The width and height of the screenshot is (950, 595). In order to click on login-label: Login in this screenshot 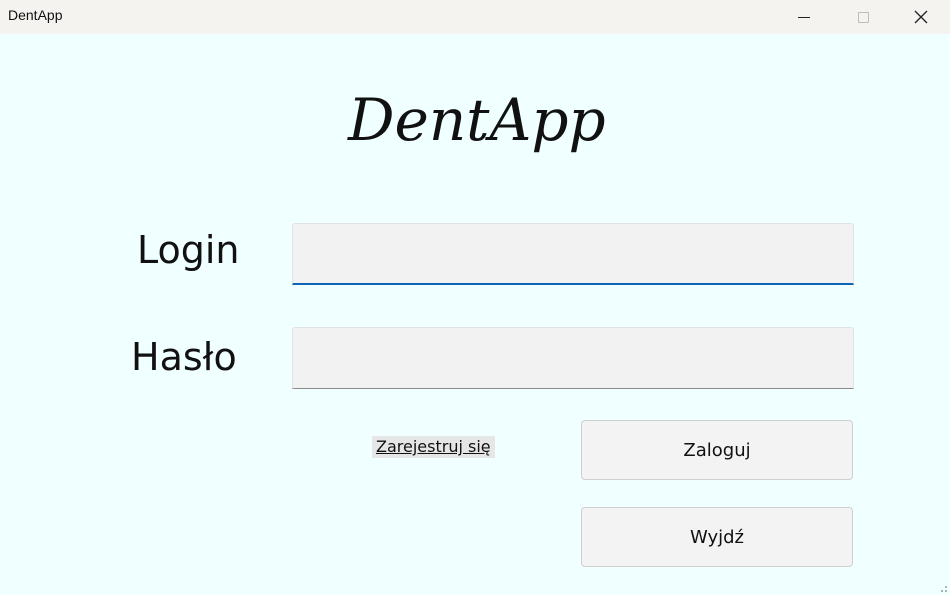, I will do `click(188, 250)`.